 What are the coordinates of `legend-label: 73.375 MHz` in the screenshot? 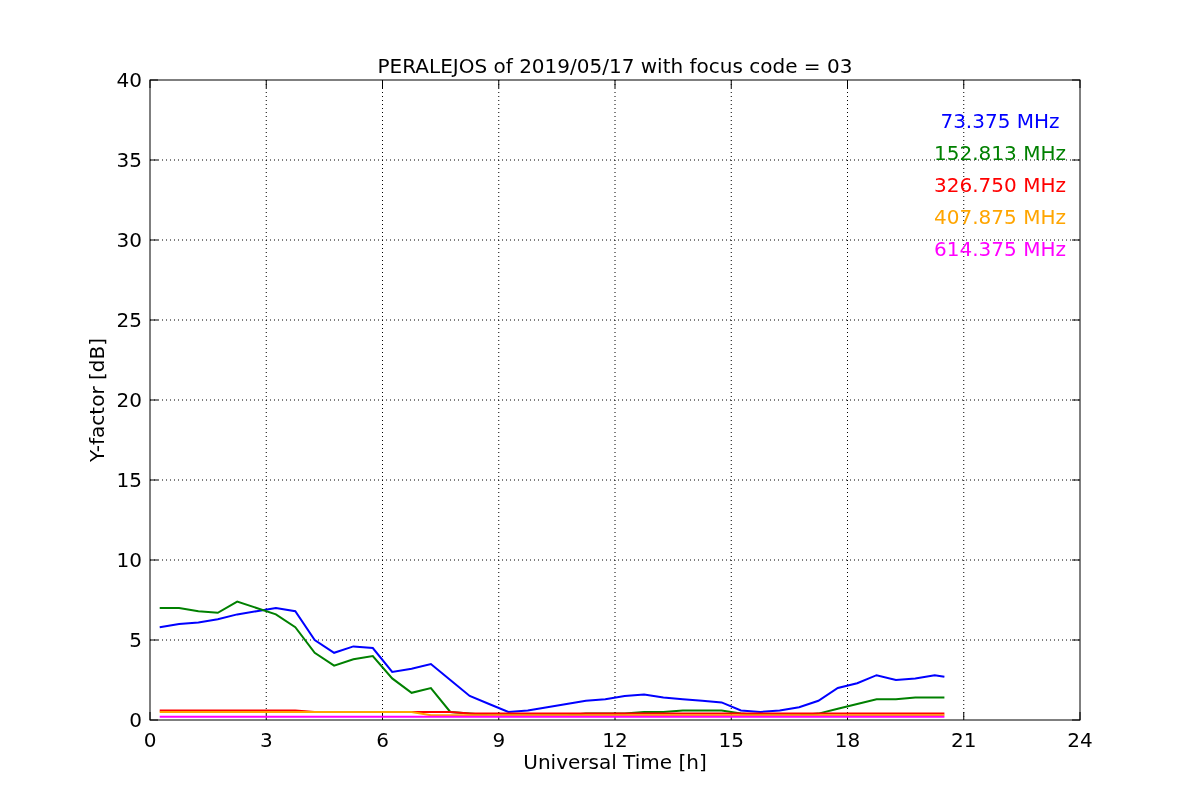 It's located at (1000, 121).